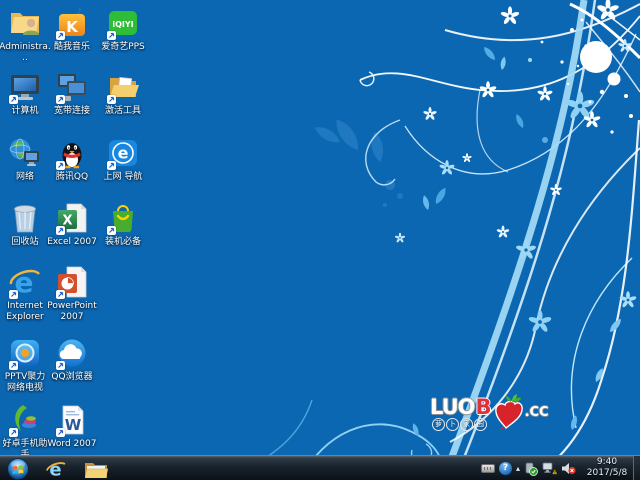  What do you see at coordinates (25, 311) in the screenshot?
I see `icon-label: Internet Explorer` at bounding box center [25, 311].